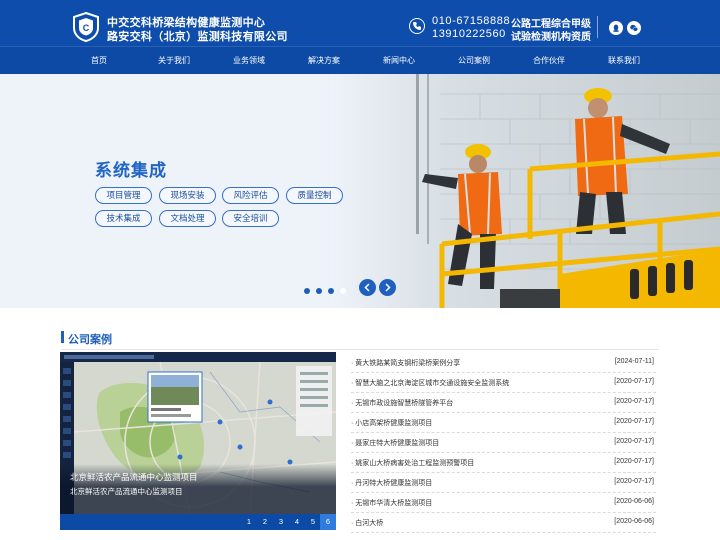 The image size is (720, 540). I want to click on tag-onsite-installation: 现场安装, so click(187, 195).